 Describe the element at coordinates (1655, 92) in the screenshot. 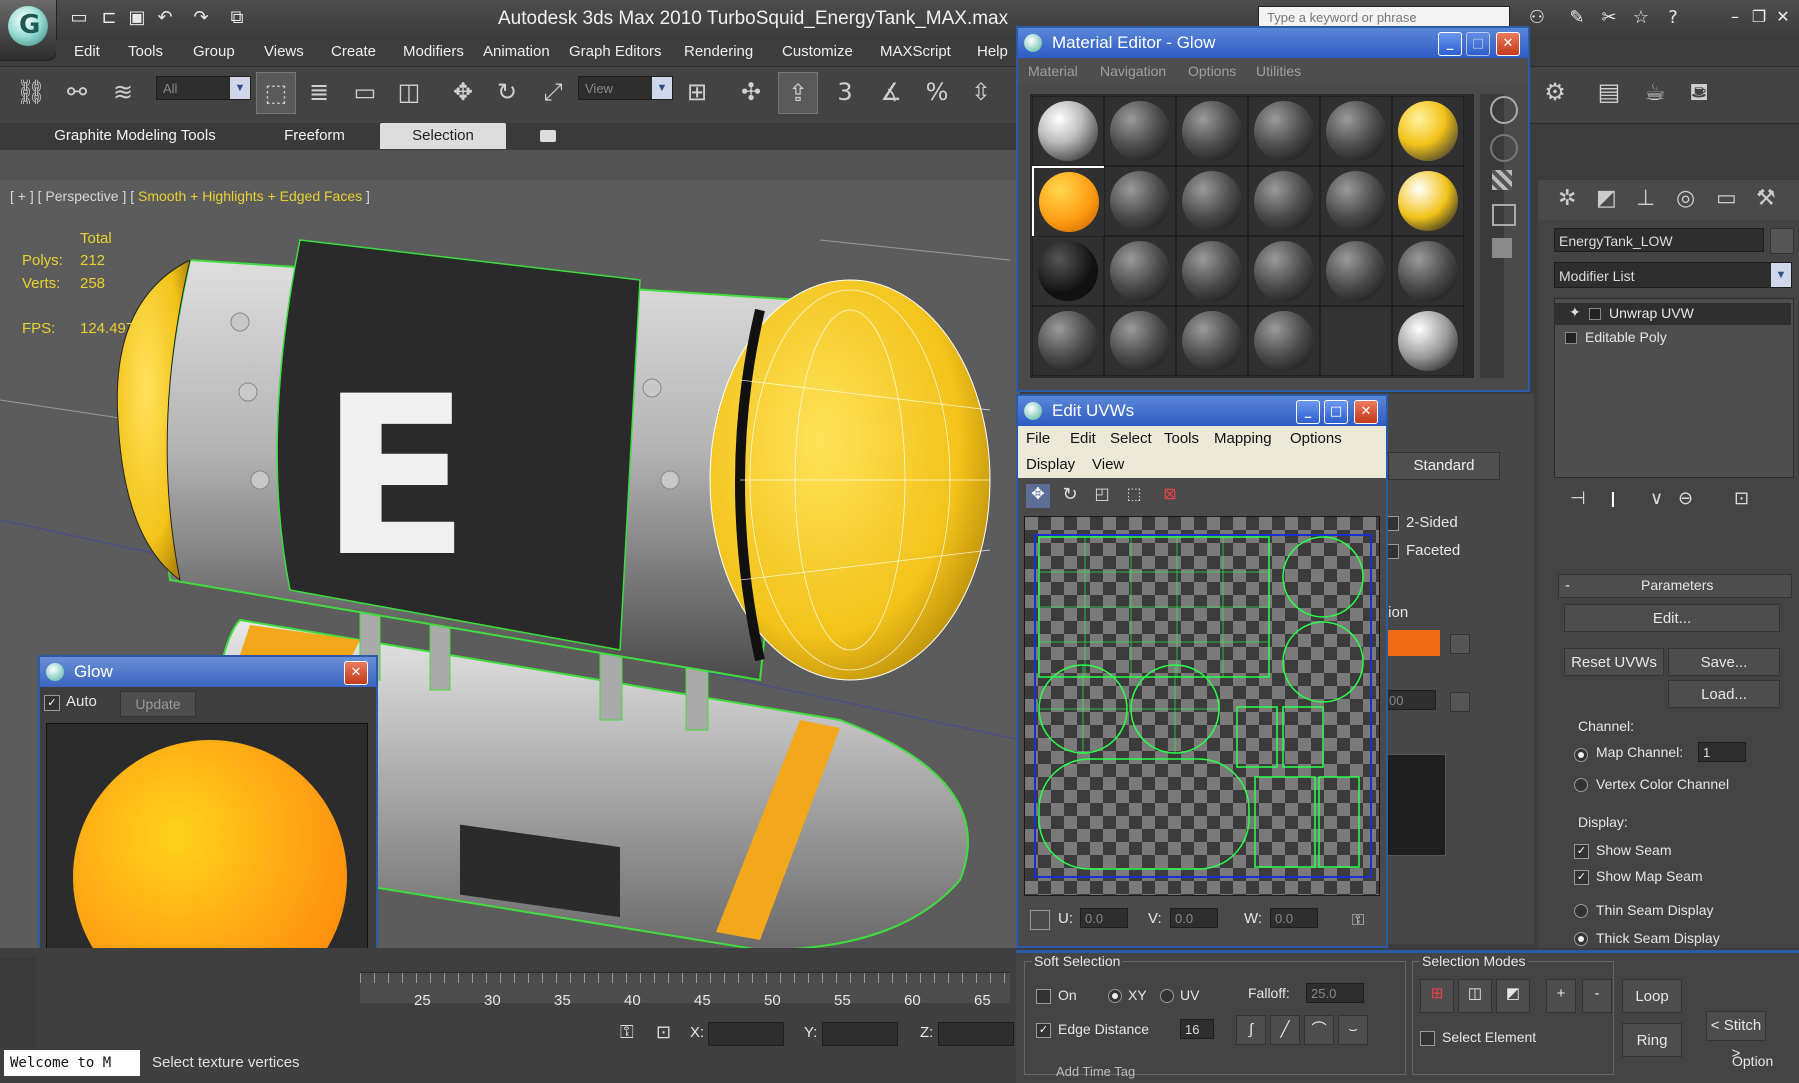

I see `render-production-icon: ☕` at that location.